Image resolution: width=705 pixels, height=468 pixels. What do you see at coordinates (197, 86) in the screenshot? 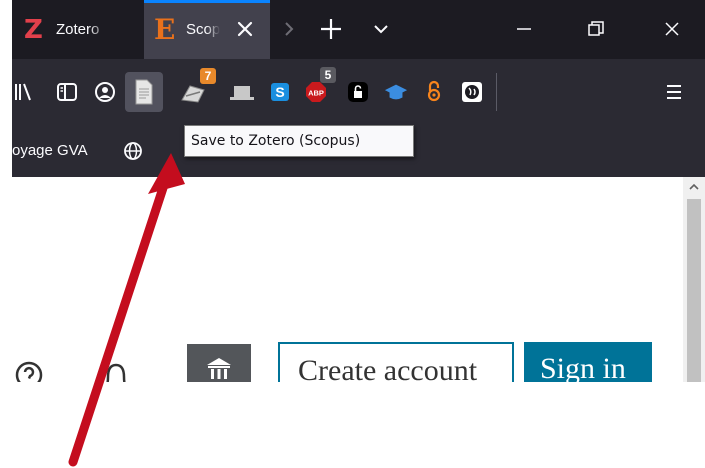
I see `extension-with-badge-icon: 7` at bounding box center [197, 86].